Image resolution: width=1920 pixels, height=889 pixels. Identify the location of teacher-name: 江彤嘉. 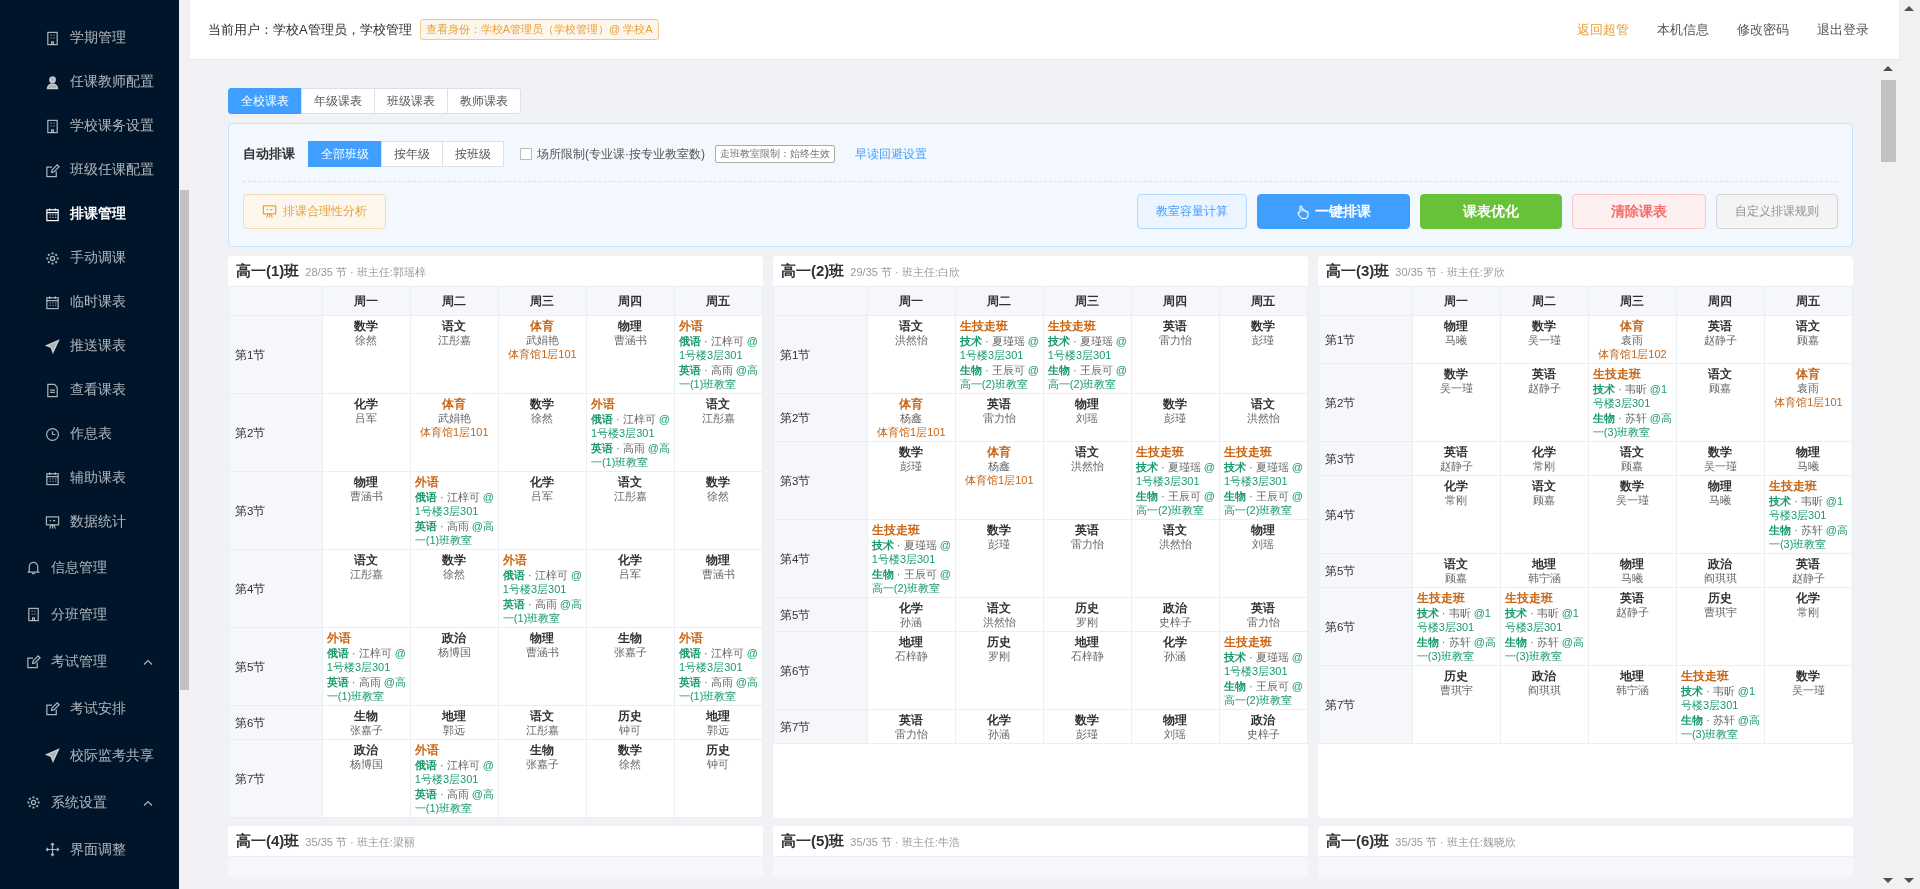
(718, 418).